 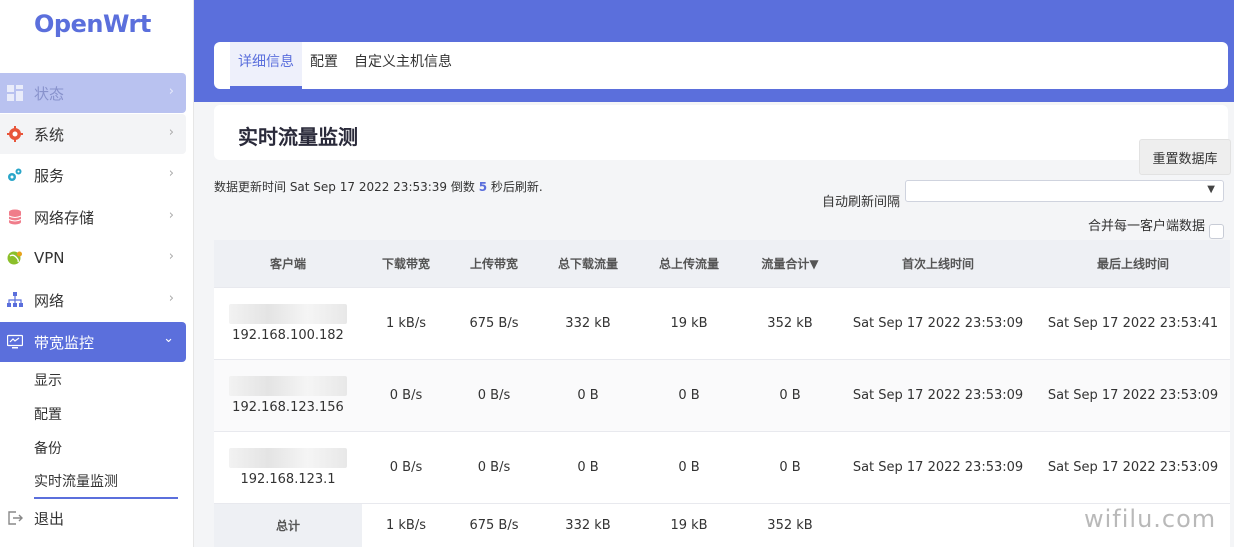 What do you see at coordinates (92, 24) in the screenshot?
I see `openwrt-logo: OpenWrt` at bounding box center [92, 24].